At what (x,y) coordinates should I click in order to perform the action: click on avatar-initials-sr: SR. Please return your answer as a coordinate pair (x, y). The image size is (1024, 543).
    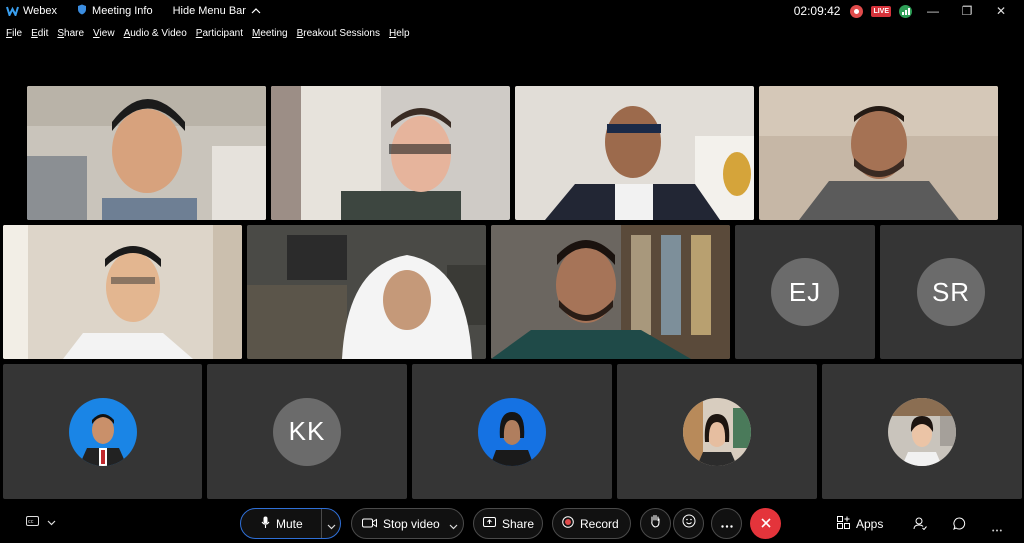
    Looking at the image, I should click on (951, 292).